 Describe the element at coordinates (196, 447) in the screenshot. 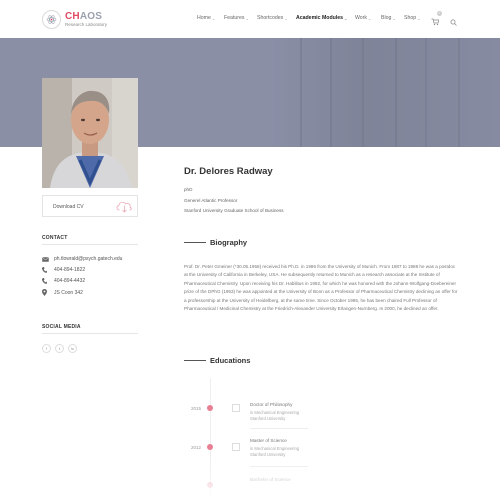

I see `edu-year: 2012` at that location.